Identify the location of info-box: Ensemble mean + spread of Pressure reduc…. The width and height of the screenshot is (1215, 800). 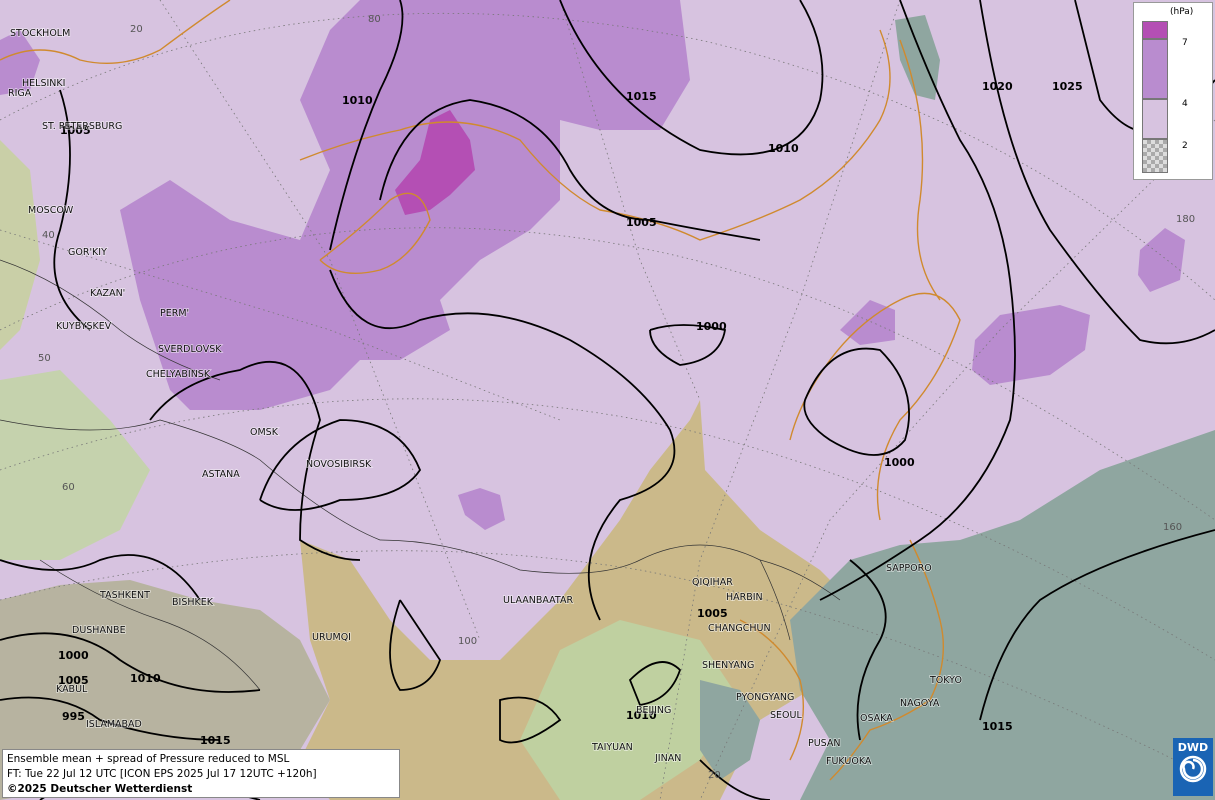
(201, 773).